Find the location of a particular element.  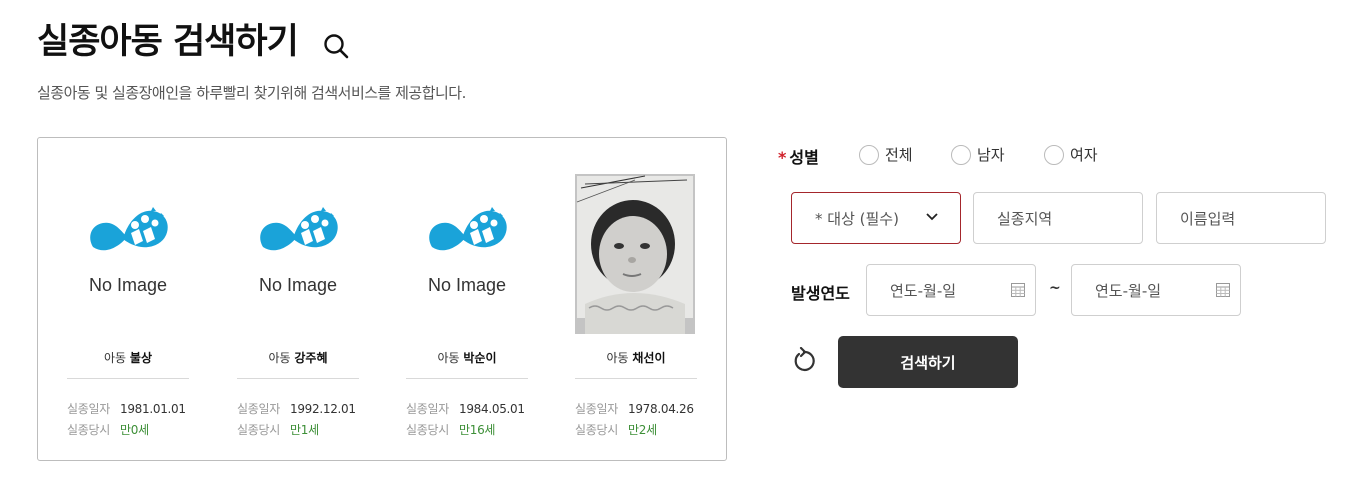

missing-date: 실종일자 1984.05.01 is located at coordinates (465, 408).